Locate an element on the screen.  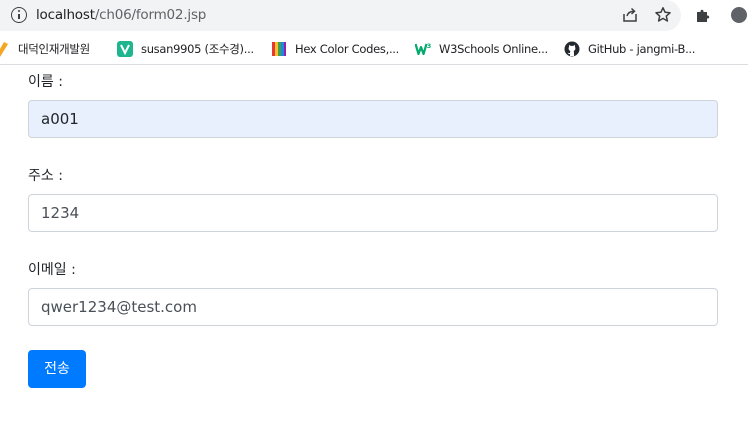
email-label: 이메일 : is located at coordinates (52, 270).